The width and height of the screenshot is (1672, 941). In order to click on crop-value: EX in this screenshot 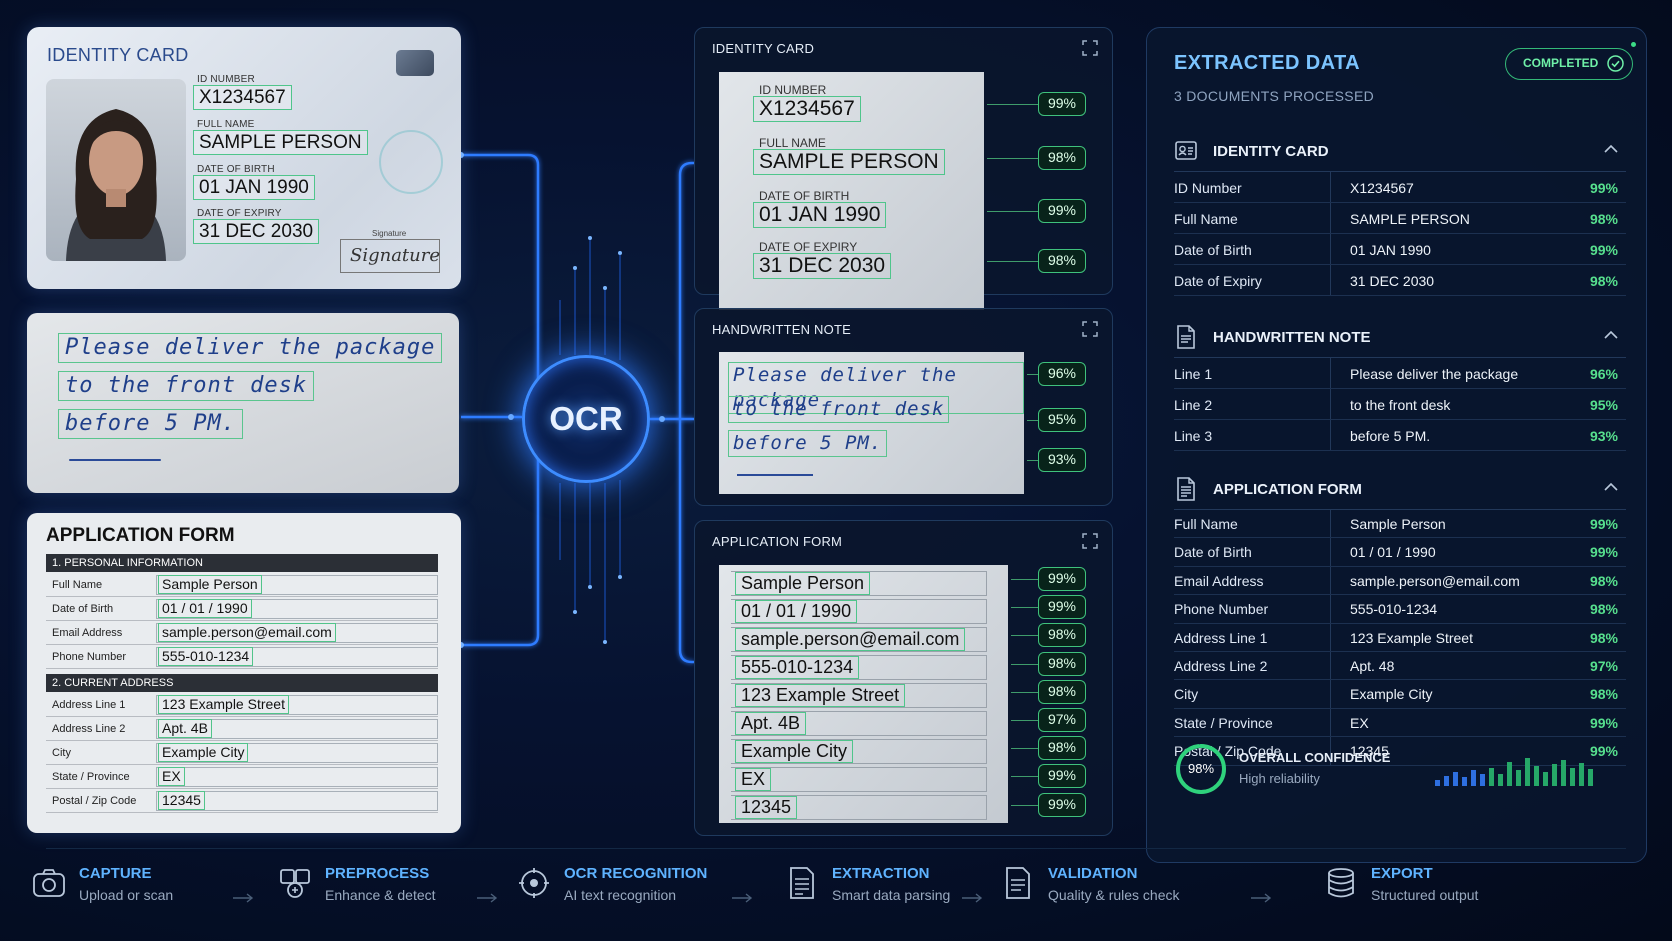, I will do `click(753, 779)`.